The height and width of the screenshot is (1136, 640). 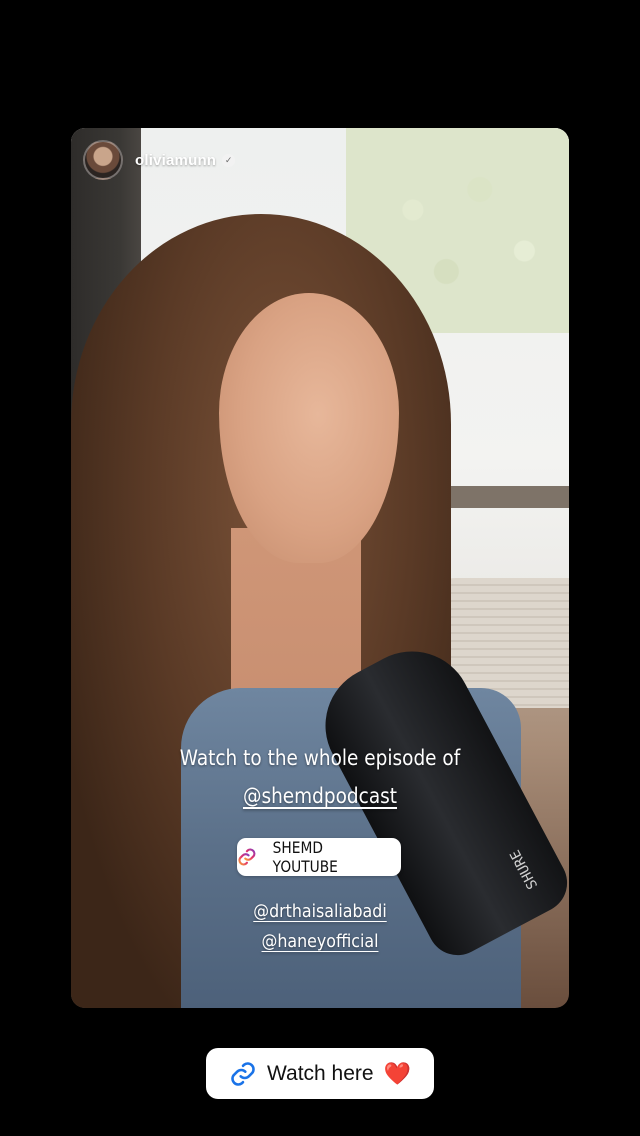 What do you see at coordinates (320, 796) in the screenshot?
I see `mention-shemdpodcast: @shemdpodcast` at bounding box center [320, 796].